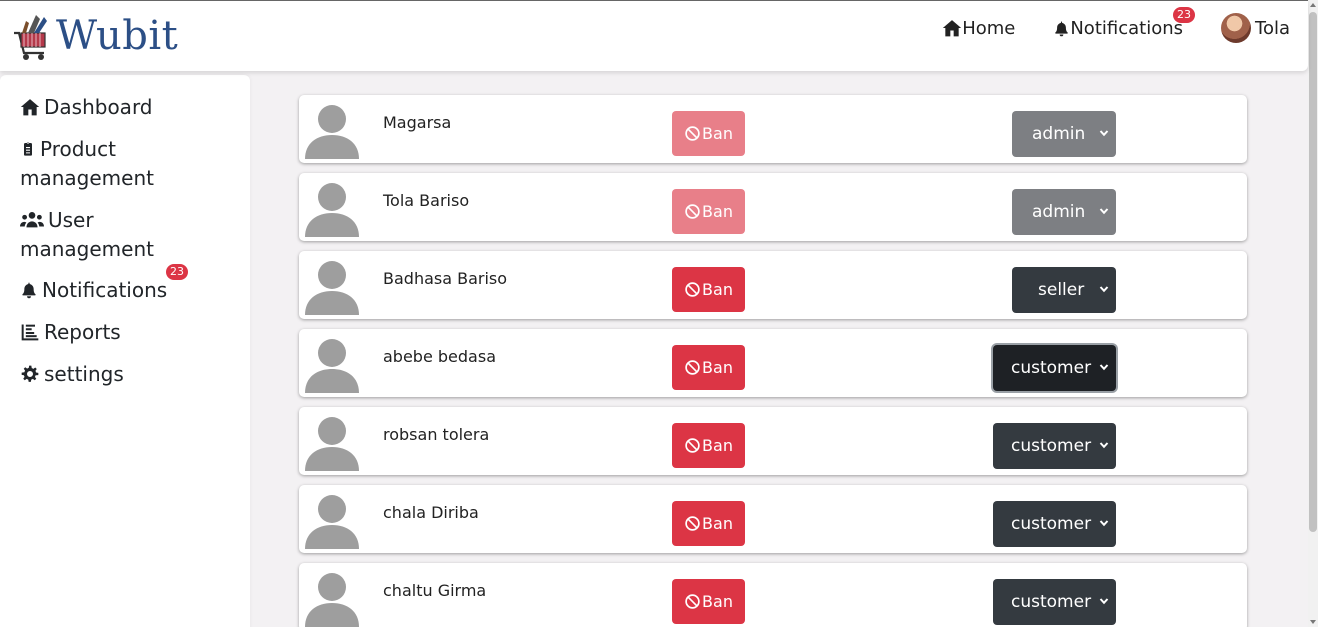 This screenshot has height=627, width=1318. I want to click on sidebar-item-user-management: User management, so click(125, 235).